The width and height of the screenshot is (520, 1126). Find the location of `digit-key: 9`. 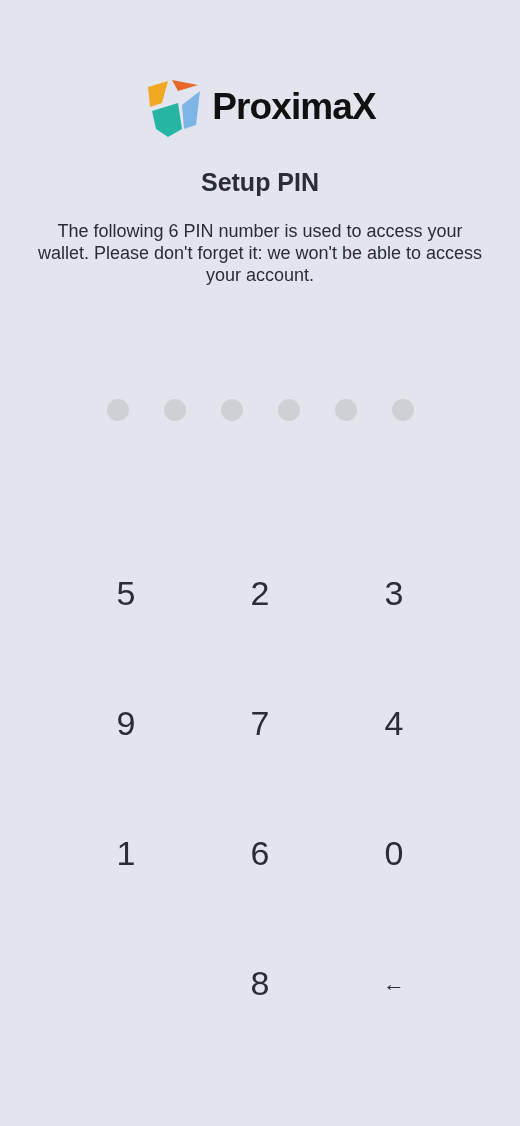

digit-key: 9 is located at coordinates (126, 723).